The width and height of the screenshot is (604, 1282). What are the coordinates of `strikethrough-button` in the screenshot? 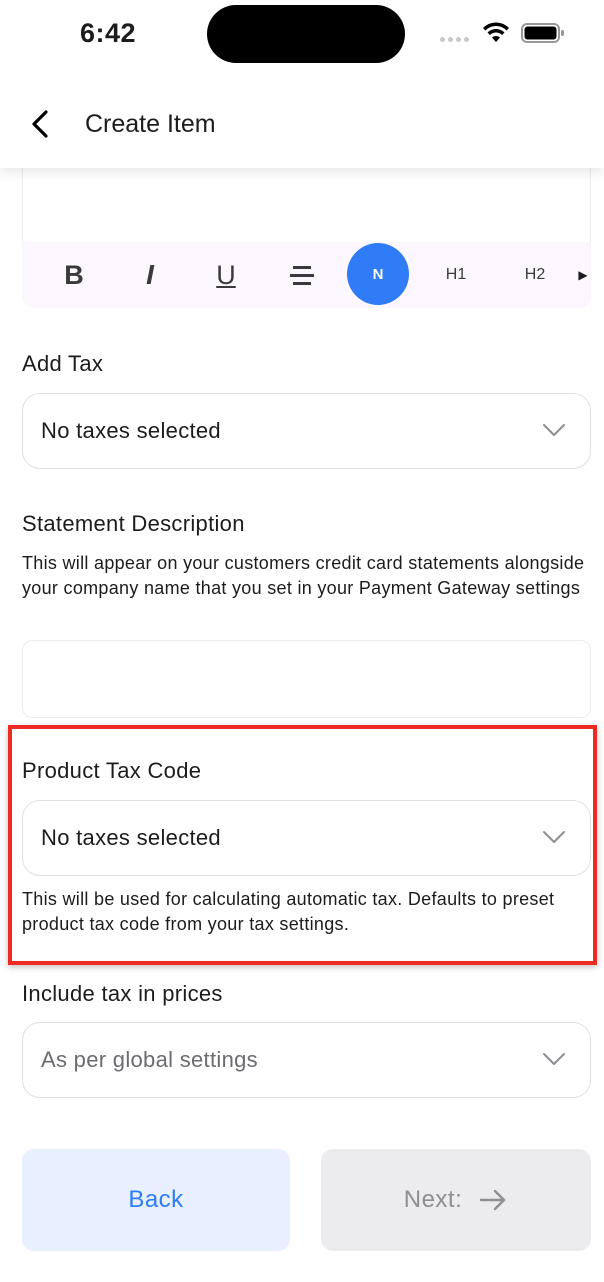 It's located at (302, 275).